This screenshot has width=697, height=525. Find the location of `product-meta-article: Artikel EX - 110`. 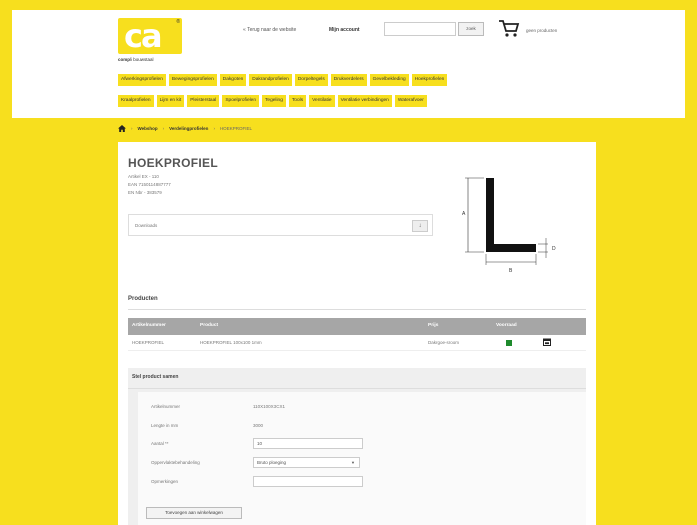

product-meta-article: Artikel EX - 110 is located at coordinates (143, 176).